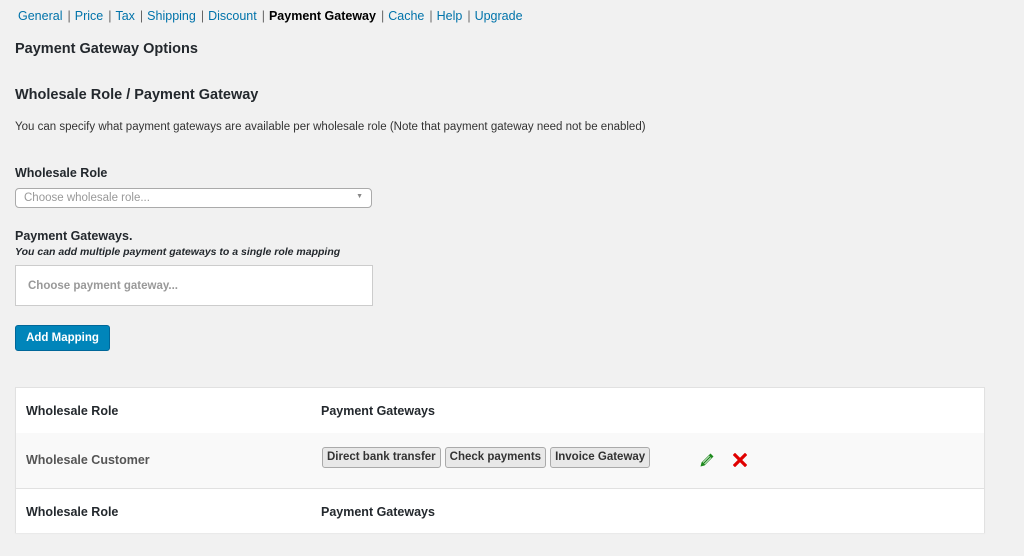 Image resolution: width=1024 pixels, height=556 pixels. I want to click on gateway-chip: Direct bank transfer, so click(381, 457).